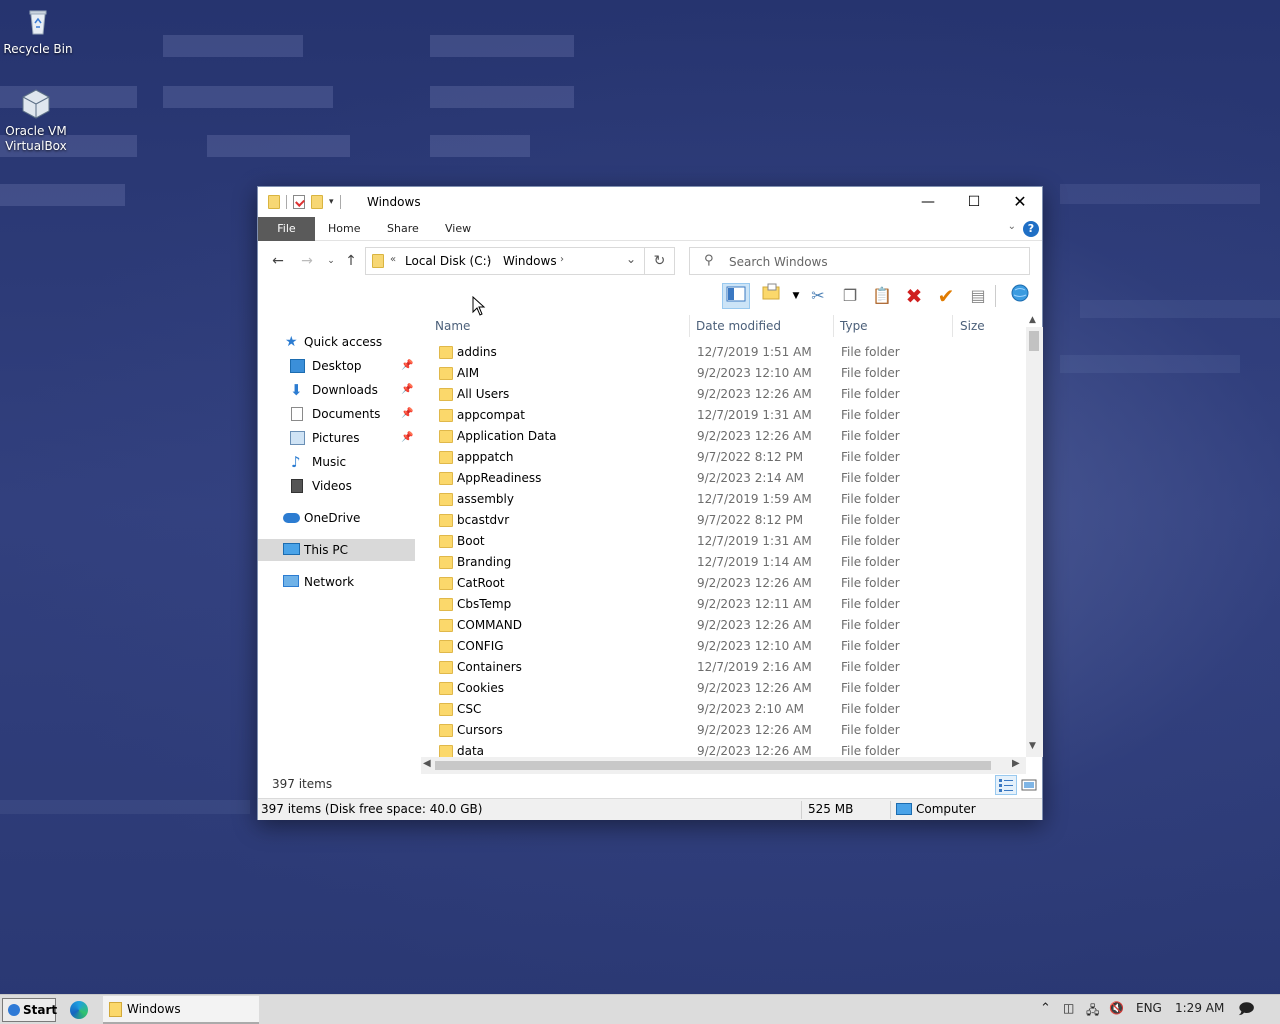 This screenshot has height=1024, width=1280. What do you see at coordinates (723, 583) in the screenshot?
I see `file-row: CatRoot 9/2/2023 12:26 AM File folder` at bounding box center [723, 583].